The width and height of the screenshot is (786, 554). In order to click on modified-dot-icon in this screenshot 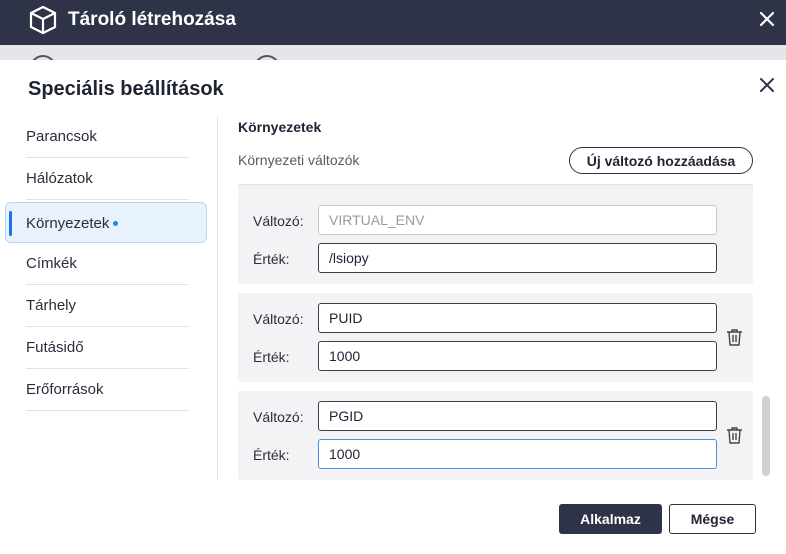, I will do `click(116, 223)`.